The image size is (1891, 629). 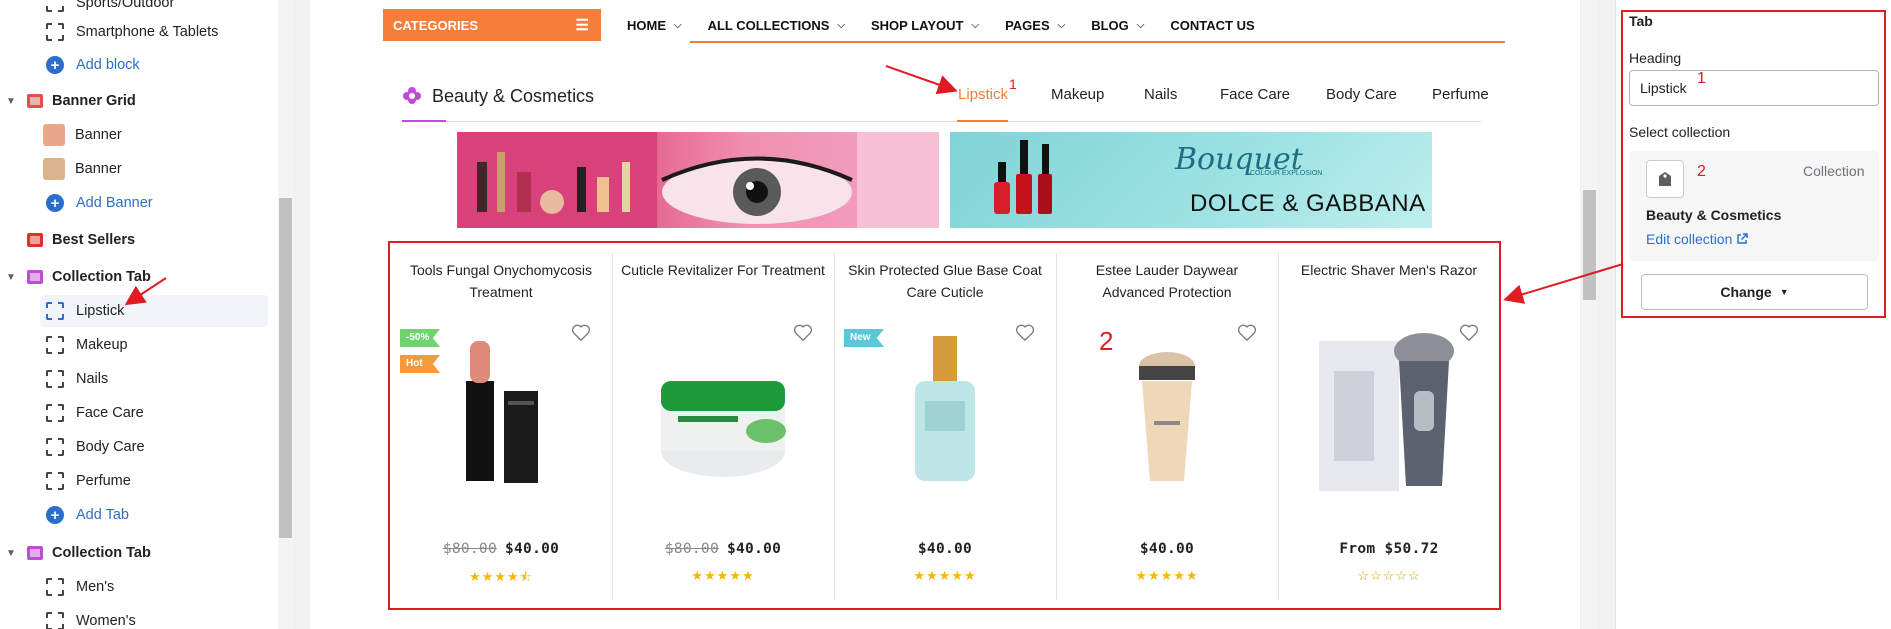 What do you see at coordinates (983, 94) in the screenshot?
I see `tab-lipstick: Lipstick` at bounding box center [983, 94].